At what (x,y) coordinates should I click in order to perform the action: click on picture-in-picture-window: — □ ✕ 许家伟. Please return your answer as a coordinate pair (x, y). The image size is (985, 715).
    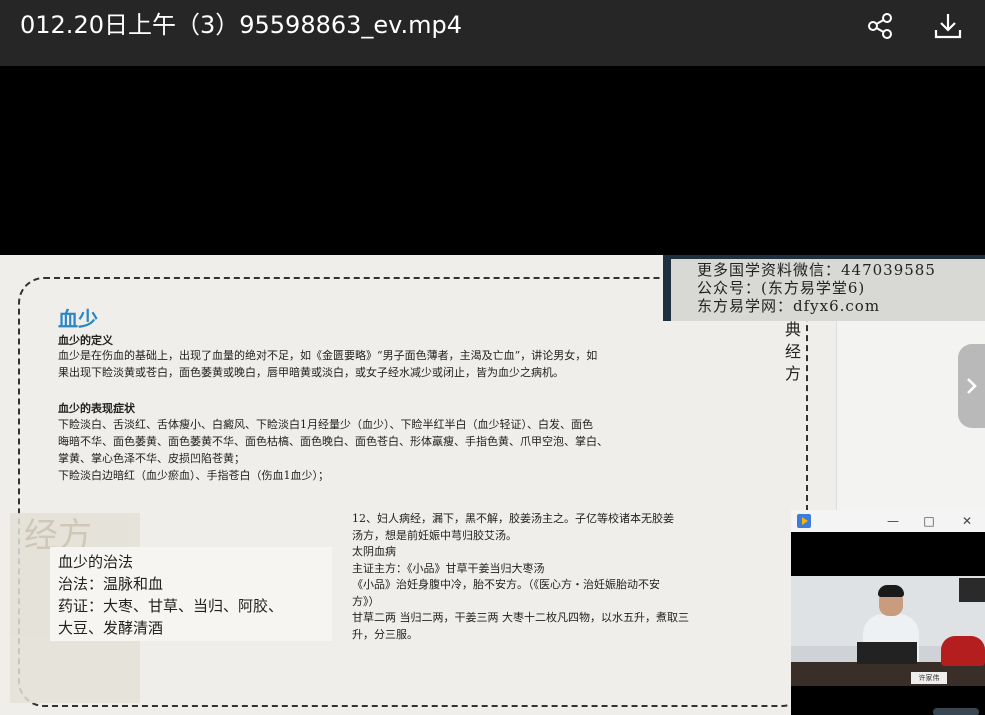
    Looking at the image, I should click on (888, 612).